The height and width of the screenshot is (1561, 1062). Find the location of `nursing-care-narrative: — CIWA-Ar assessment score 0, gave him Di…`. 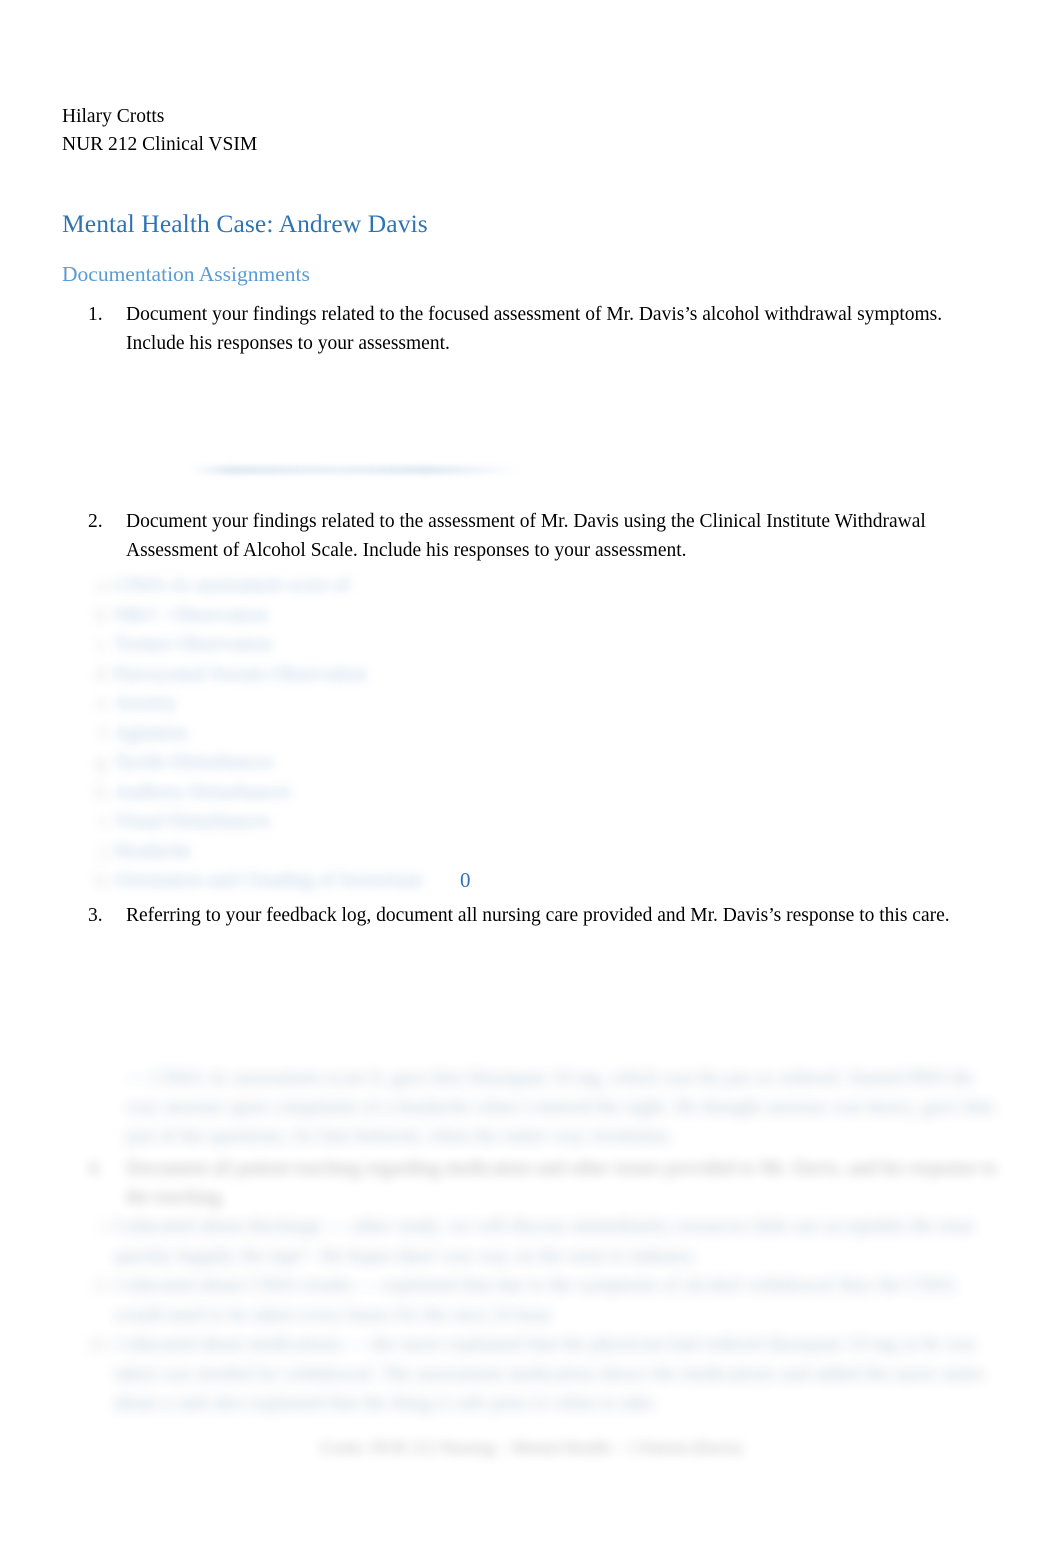

nursing-care-narrative: — CIWA-Ar assessment score 0, gave him Di… is located at coordinates (531, 1107).